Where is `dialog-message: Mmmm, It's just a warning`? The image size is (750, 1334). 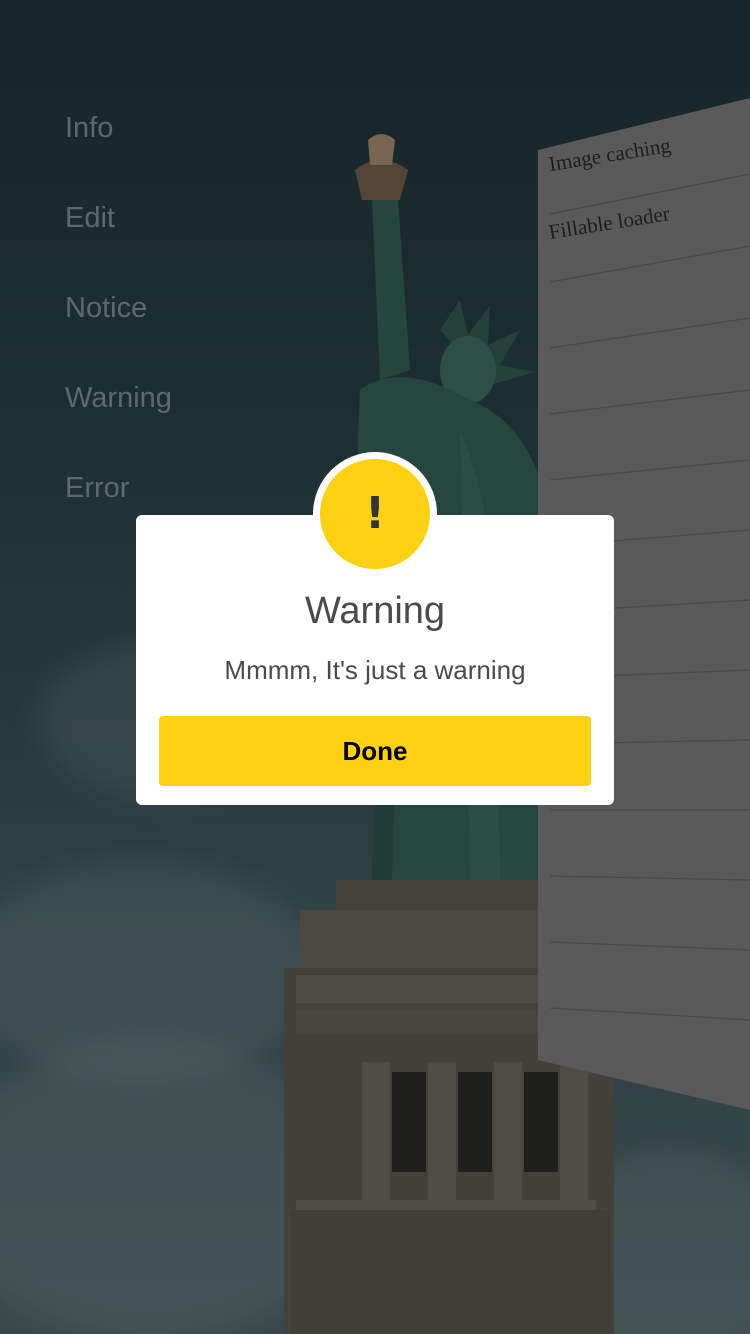
dialog-message: Mmmm, It's just a warning is located at coordinates (375, 670).